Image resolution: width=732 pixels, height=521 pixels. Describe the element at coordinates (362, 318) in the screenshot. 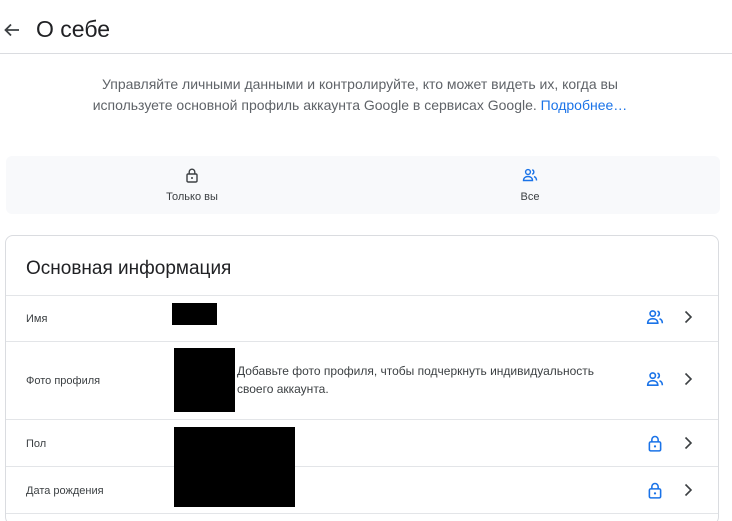

I see `row-name: Имя` at that location.